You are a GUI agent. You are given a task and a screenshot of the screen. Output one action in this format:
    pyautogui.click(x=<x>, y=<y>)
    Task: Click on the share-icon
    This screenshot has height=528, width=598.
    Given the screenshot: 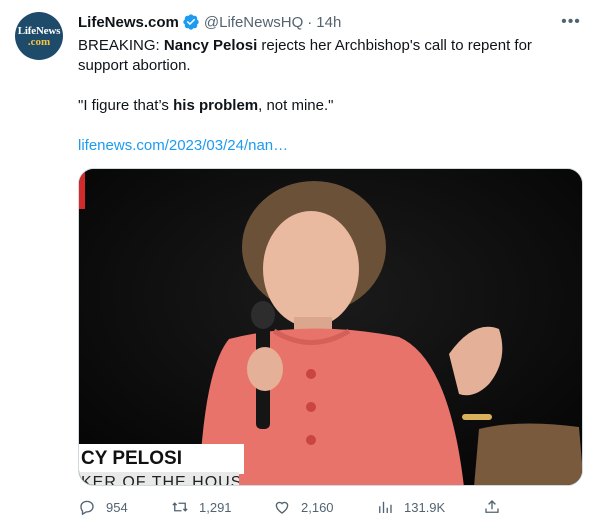 What is the action you would take?
    pyautogui.click(x=492, y=506)
    